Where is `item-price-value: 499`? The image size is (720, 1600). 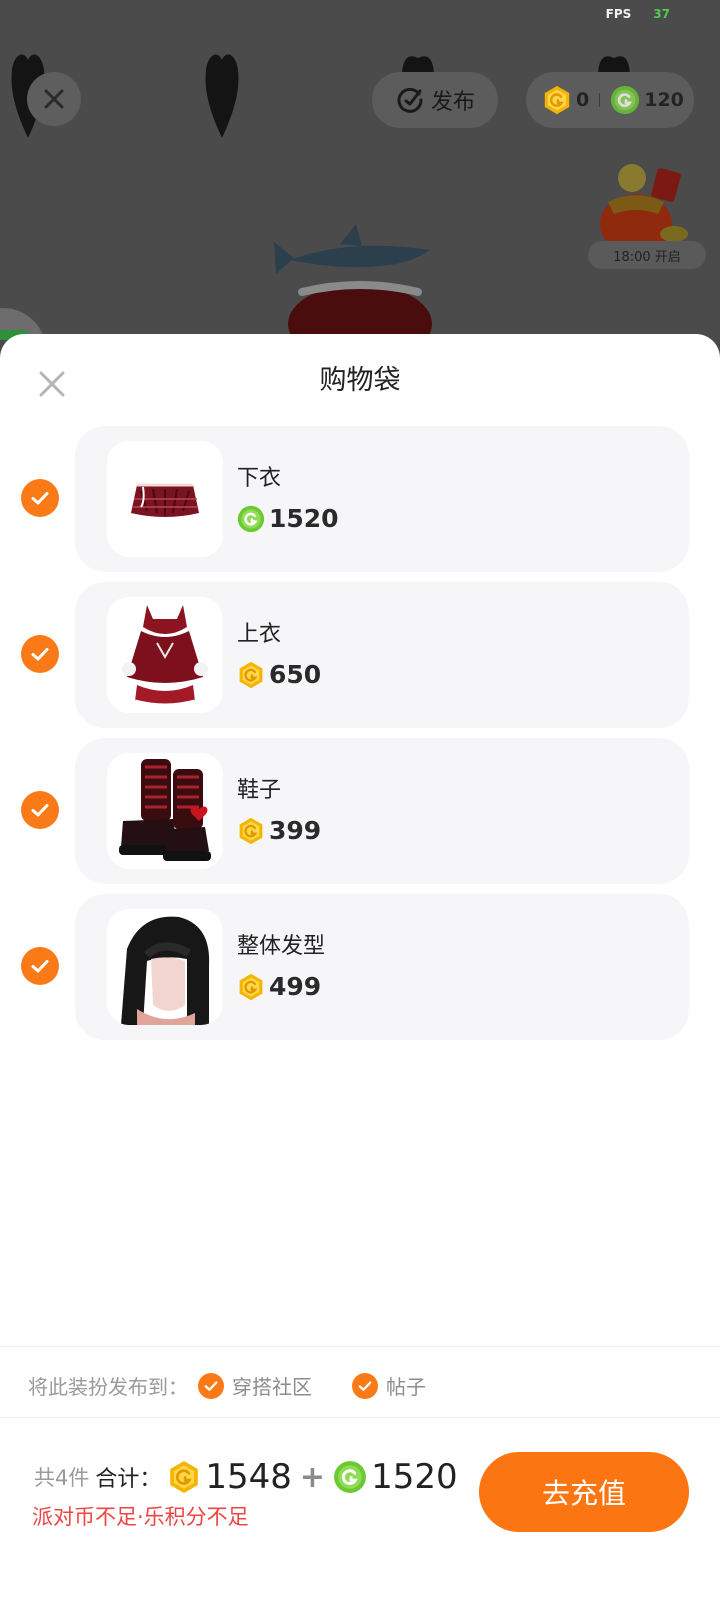
item-price-value: 499 is located at coordinates (295, 986).